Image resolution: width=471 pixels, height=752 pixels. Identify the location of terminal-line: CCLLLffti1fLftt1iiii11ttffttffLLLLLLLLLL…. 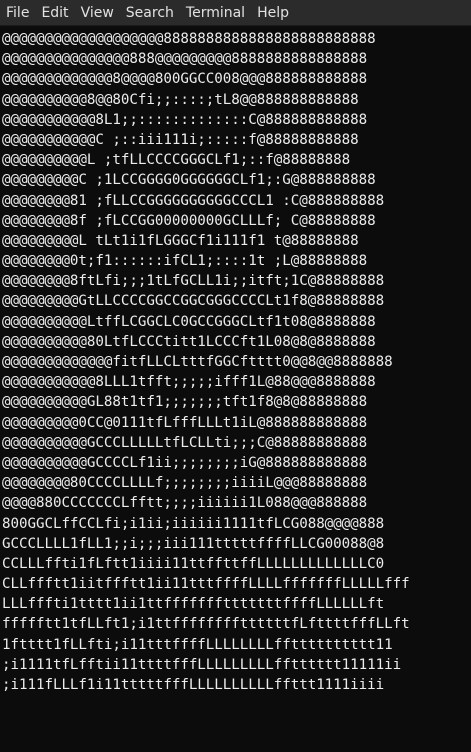
(193, 563).